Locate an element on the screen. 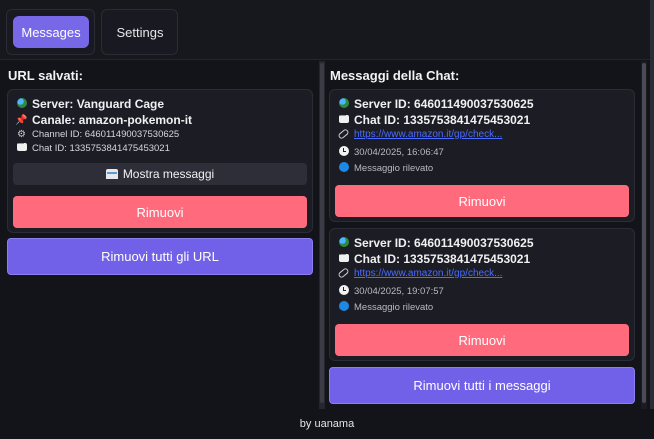 The height and width of the screenshot is (439, 654). tab-messages-container: Messages is located at coordinates (50, 32).